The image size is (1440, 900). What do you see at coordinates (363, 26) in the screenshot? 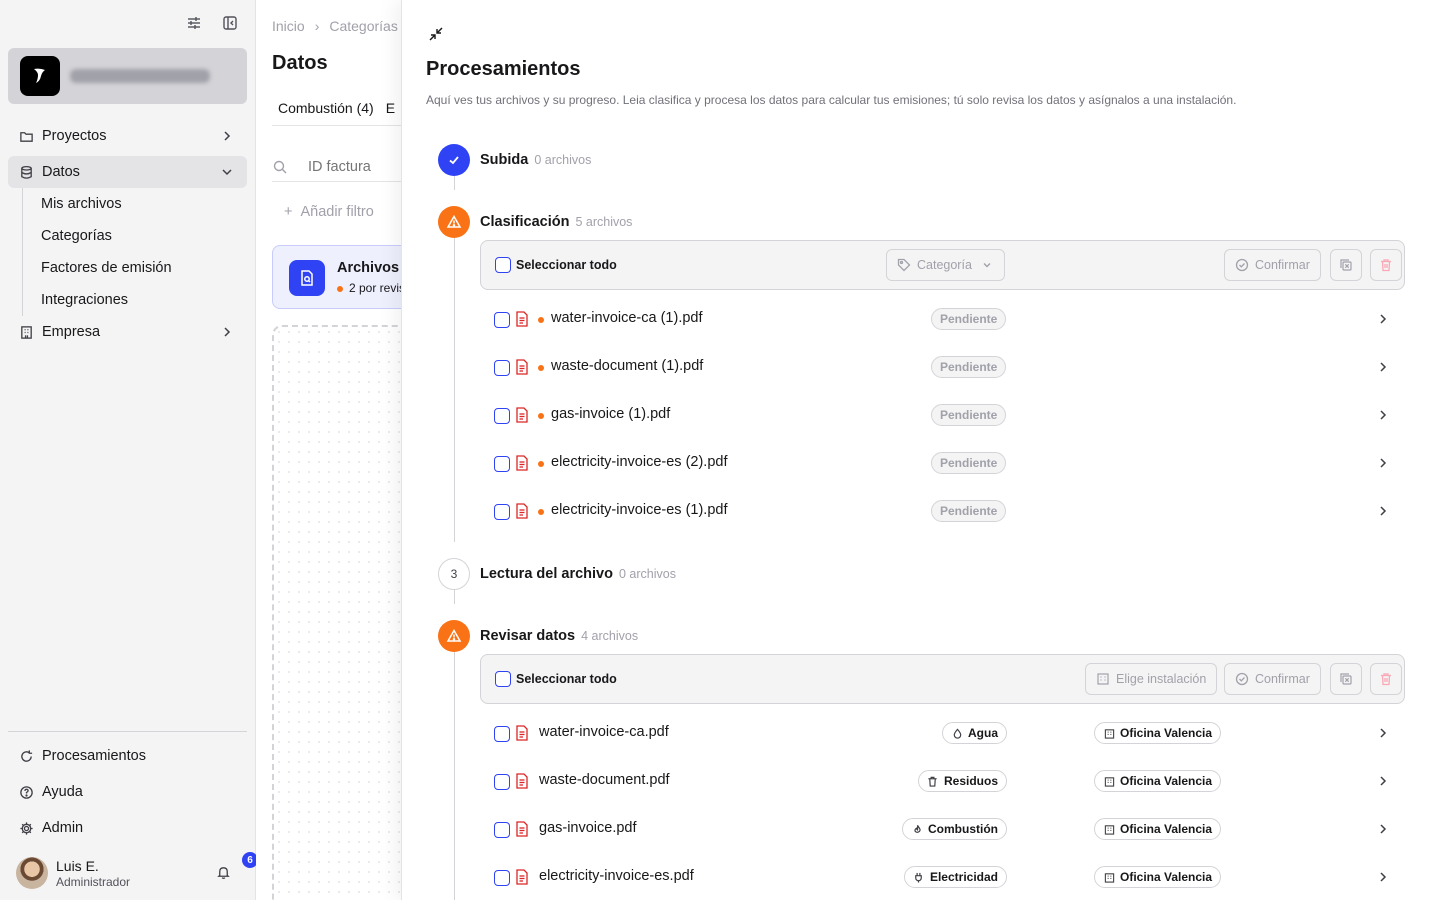
I see `breadcrumb-item: Categorías` at bounding box center [363, 26].